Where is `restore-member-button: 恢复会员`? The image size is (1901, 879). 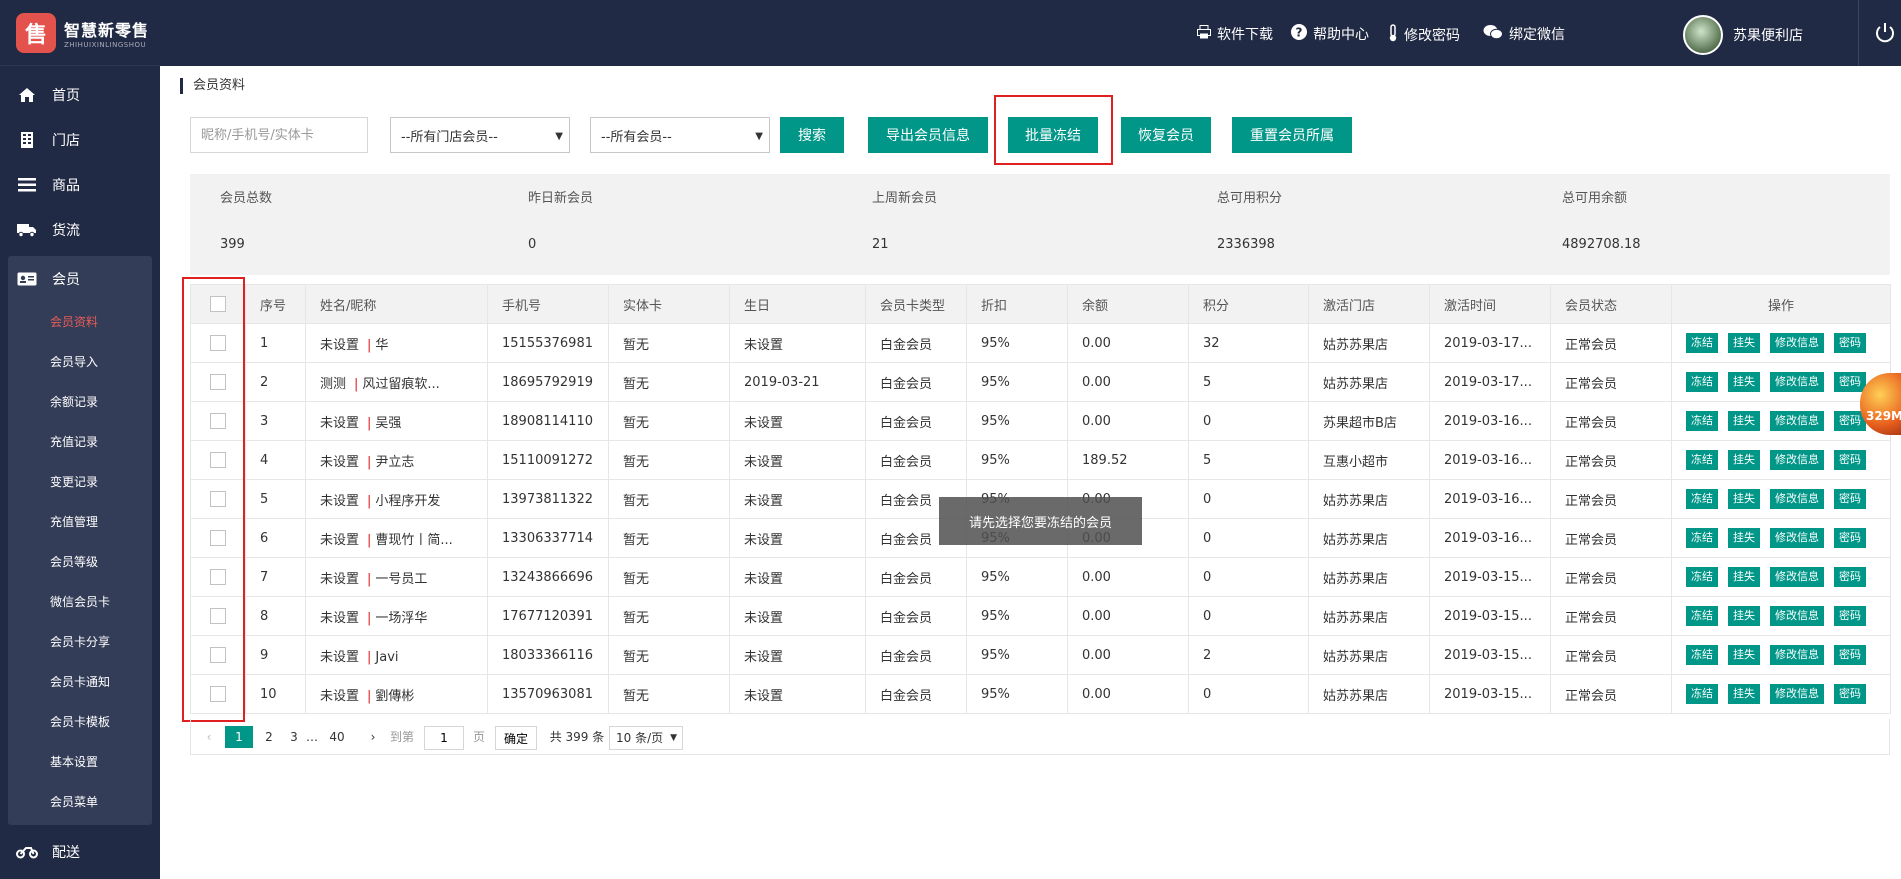 restore-member-button: 恢复会员 is located at coordinates (1166, 135).